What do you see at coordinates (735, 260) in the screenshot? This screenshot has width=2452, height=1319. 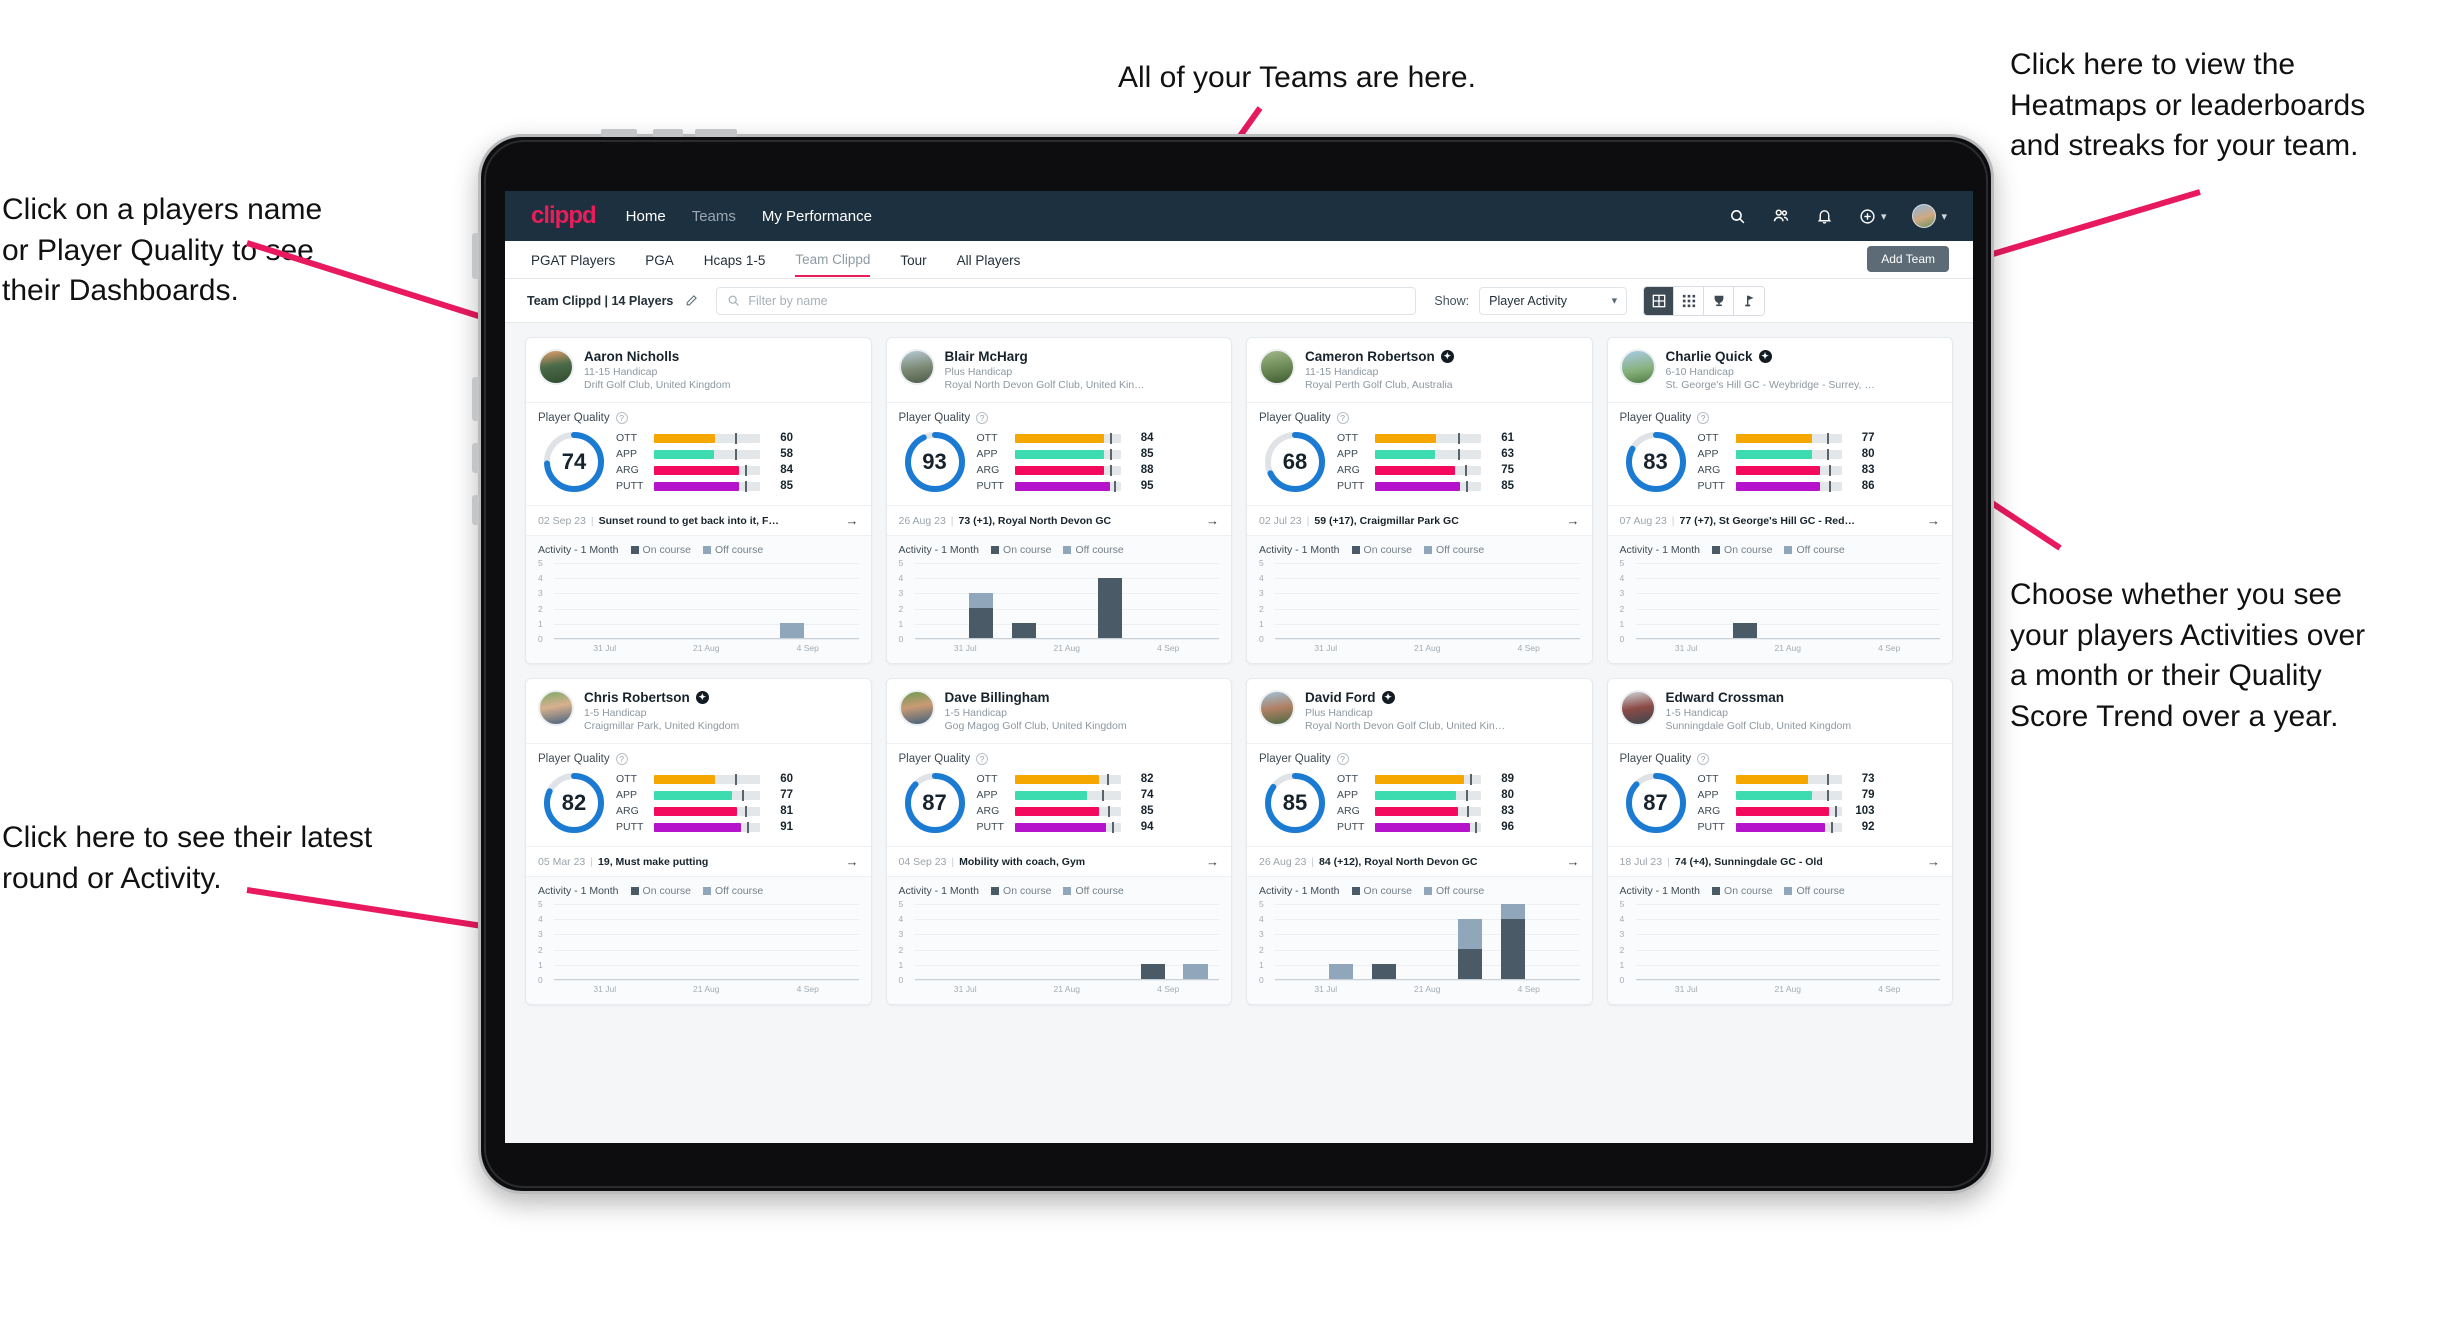 I see `tab-hcaps-1-5: Hcaps 1-5` at bounding box center [735, 260].